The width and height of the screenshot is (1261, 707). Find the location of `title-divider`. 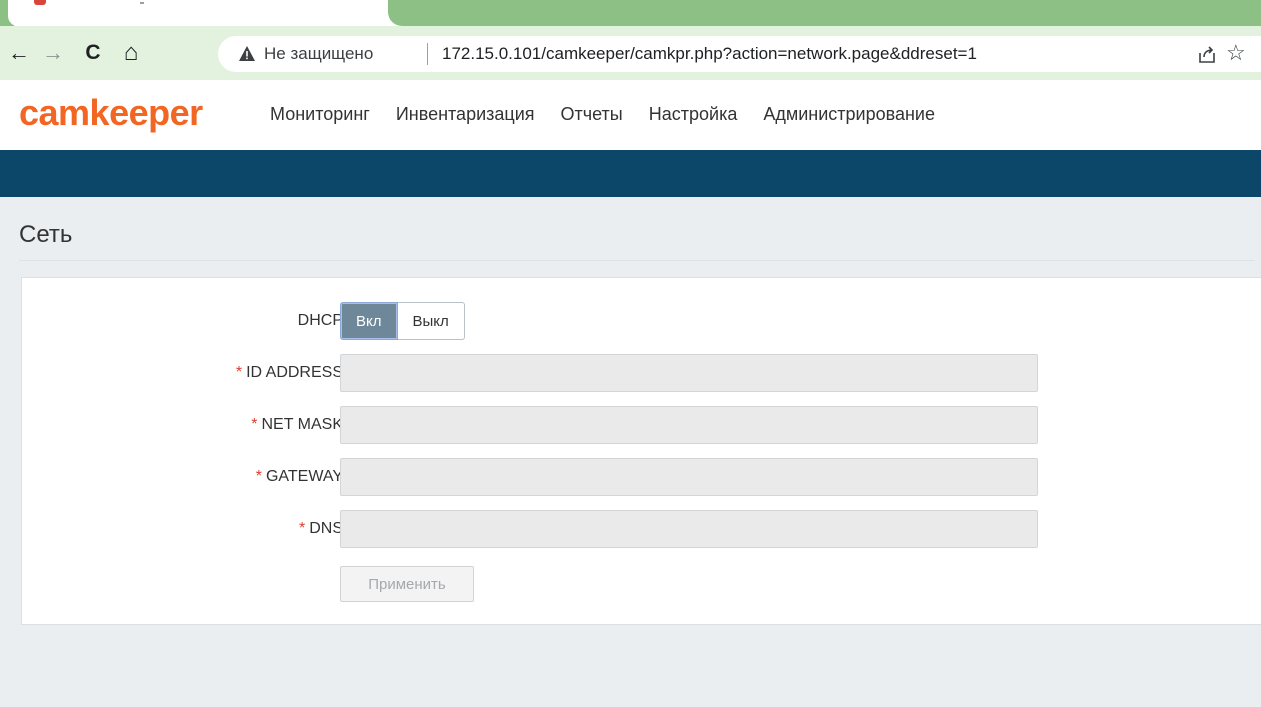

title-divider is located at coordinates (637, 260).